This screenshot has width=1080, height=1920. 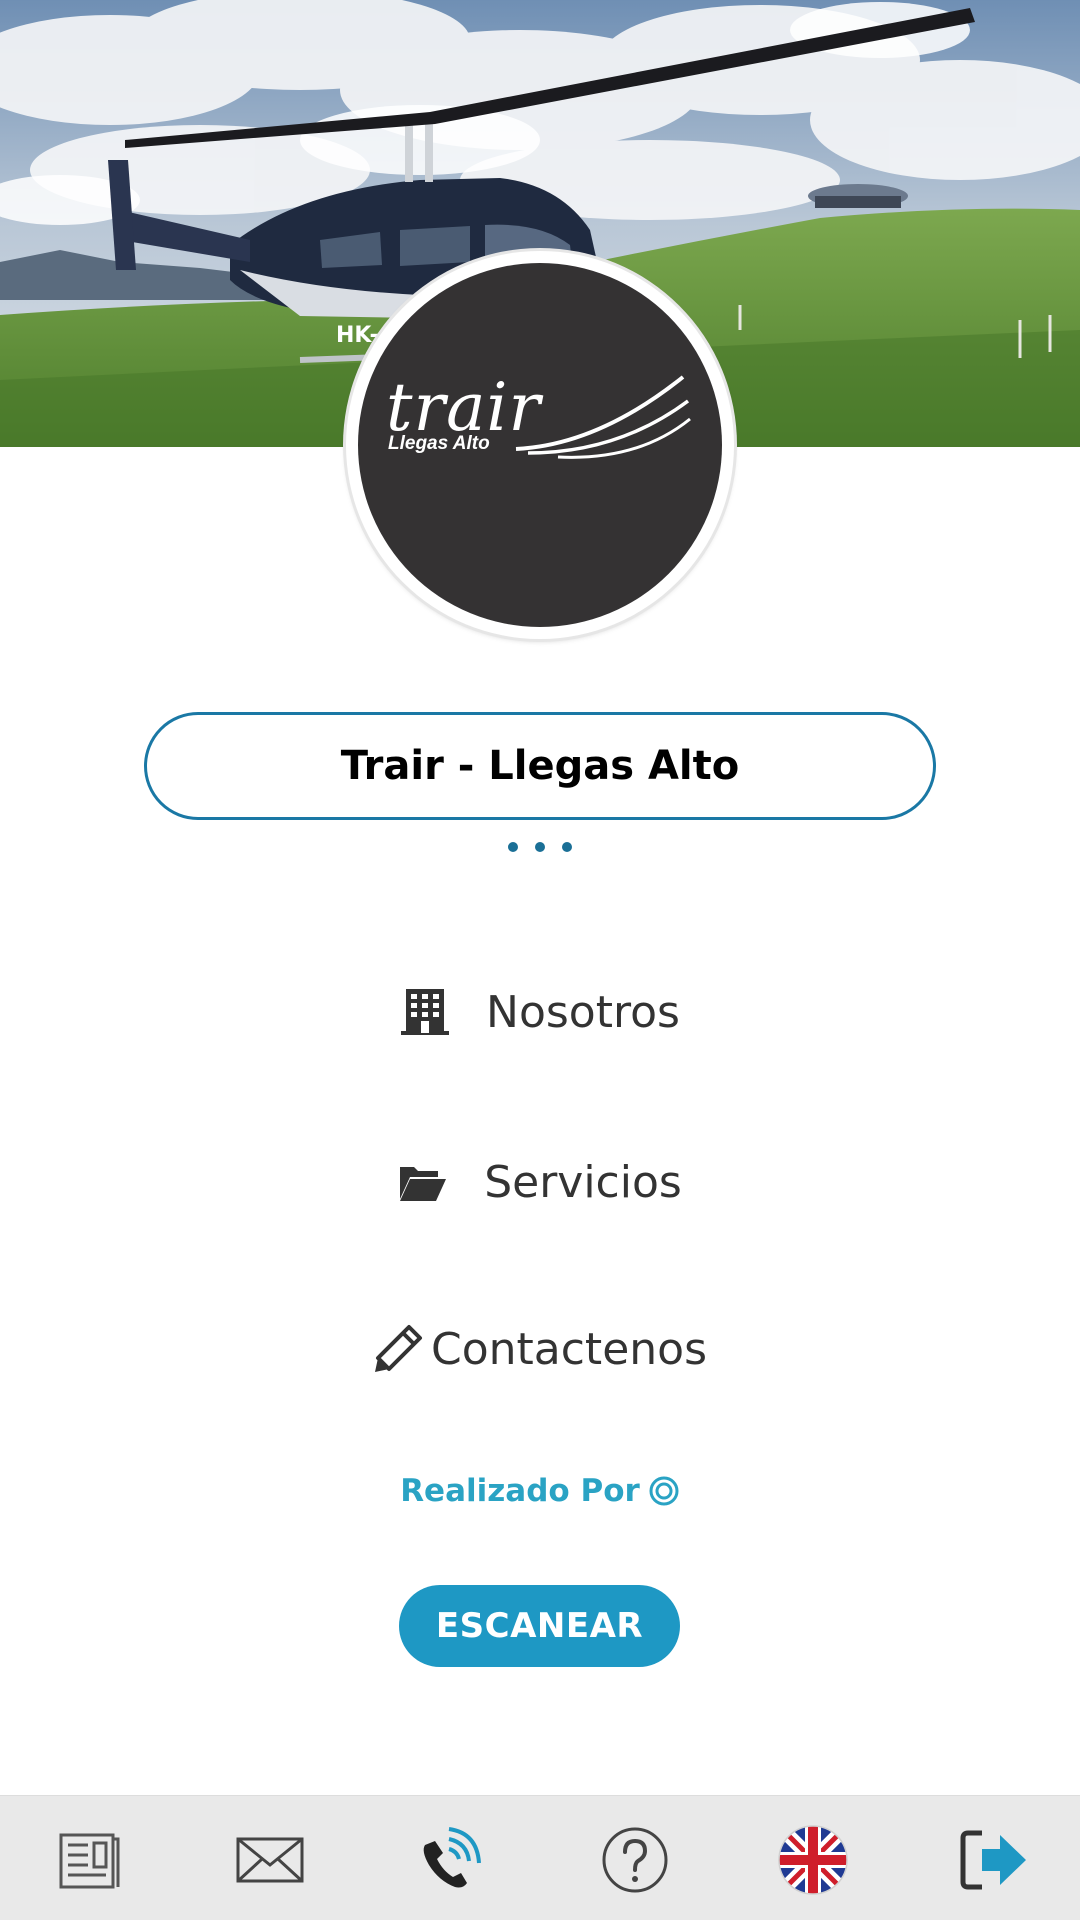 I want to click on profile-name-box: Trair - Llegas Alto, so click(x=540, y=766).